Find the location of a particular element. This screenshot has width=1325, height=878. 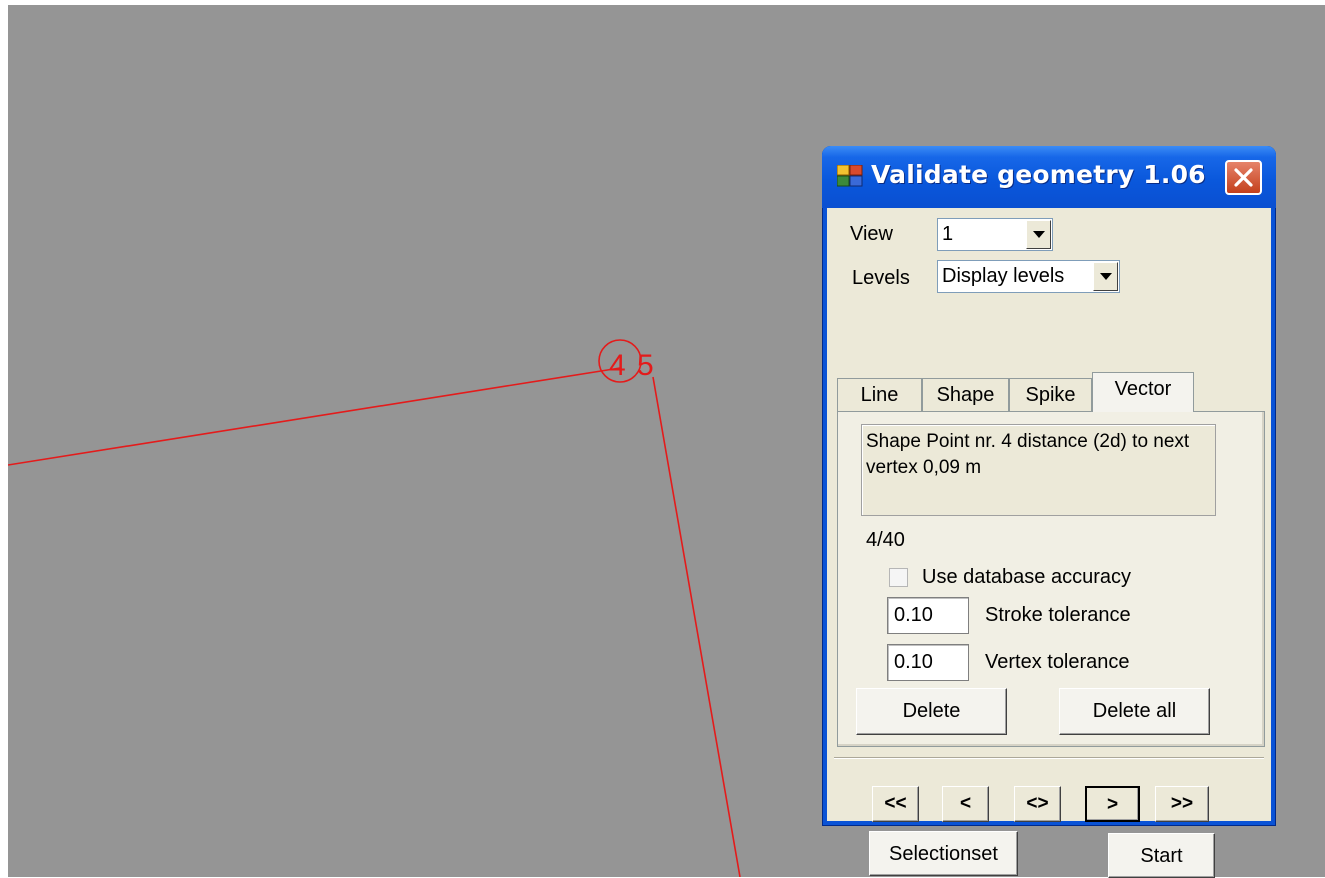

selectionset-button: Selectionset is located at coordinates (943, 853).